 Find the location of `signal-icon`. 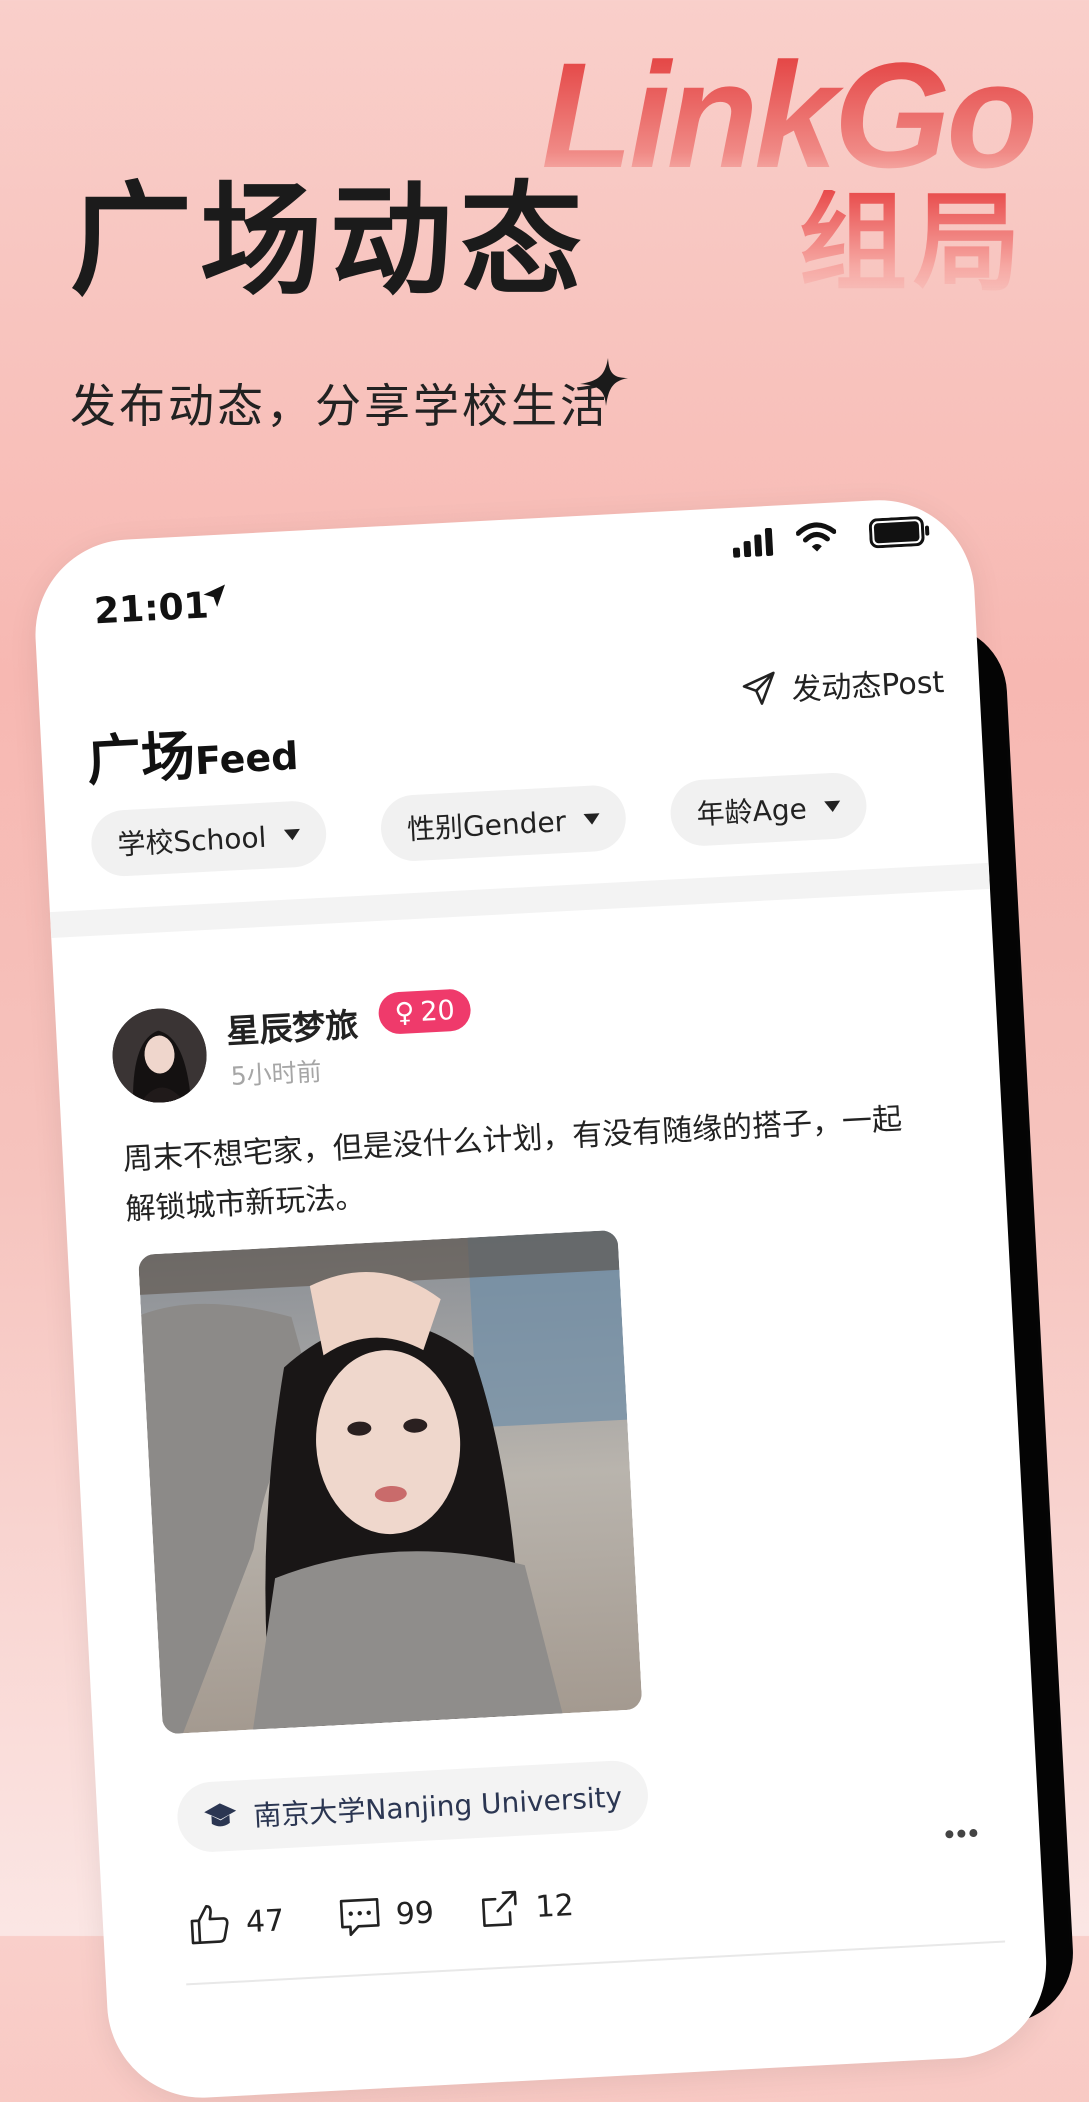

signal-icon is located at coordinates (753, 542).